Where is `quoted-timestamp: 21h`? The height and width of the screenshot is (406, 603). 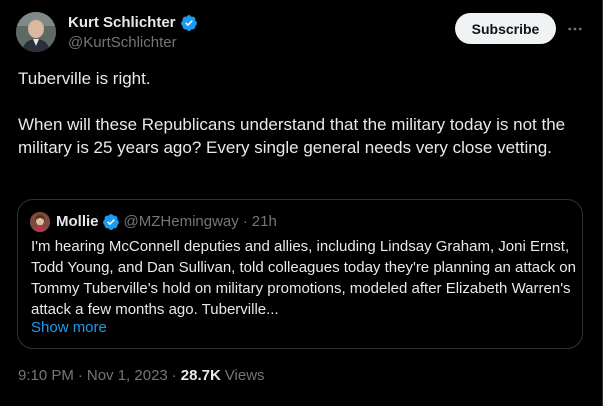
quoted-timestamp: 21h is located at coordinates (264, 221).